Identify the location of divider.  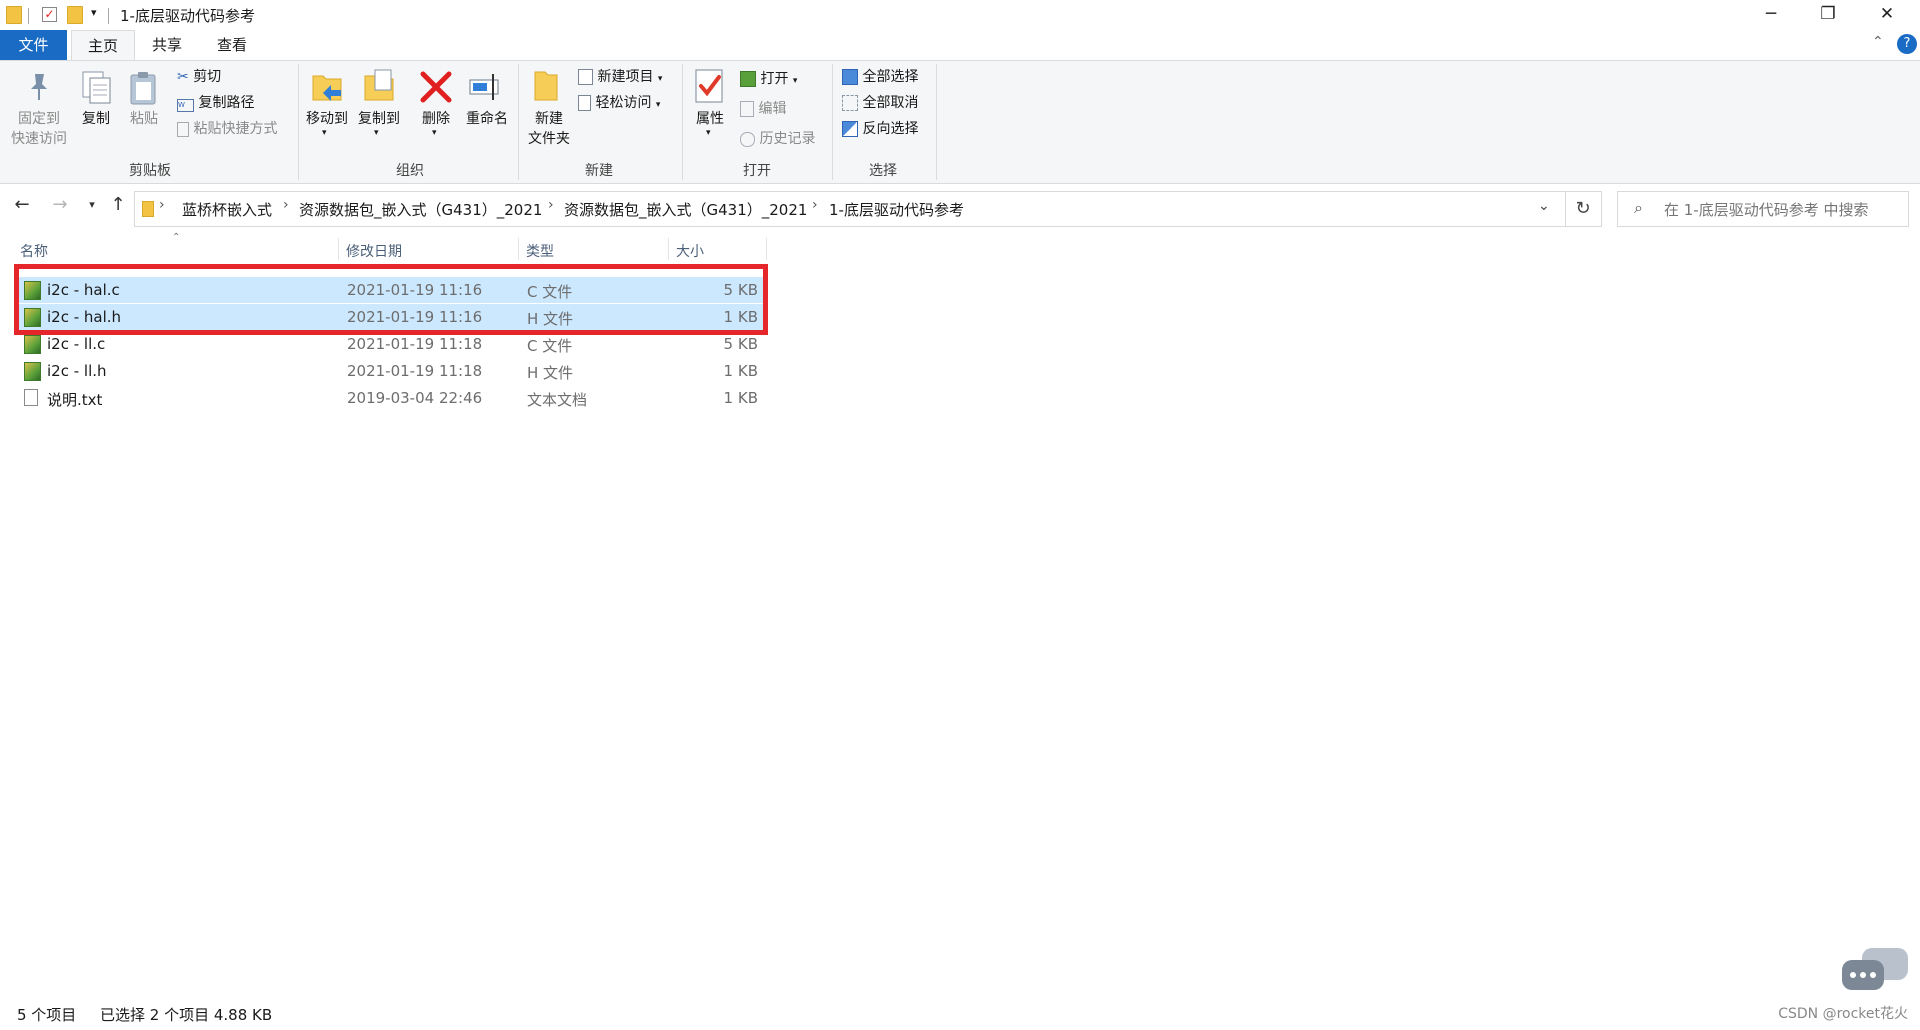
(28, 16).